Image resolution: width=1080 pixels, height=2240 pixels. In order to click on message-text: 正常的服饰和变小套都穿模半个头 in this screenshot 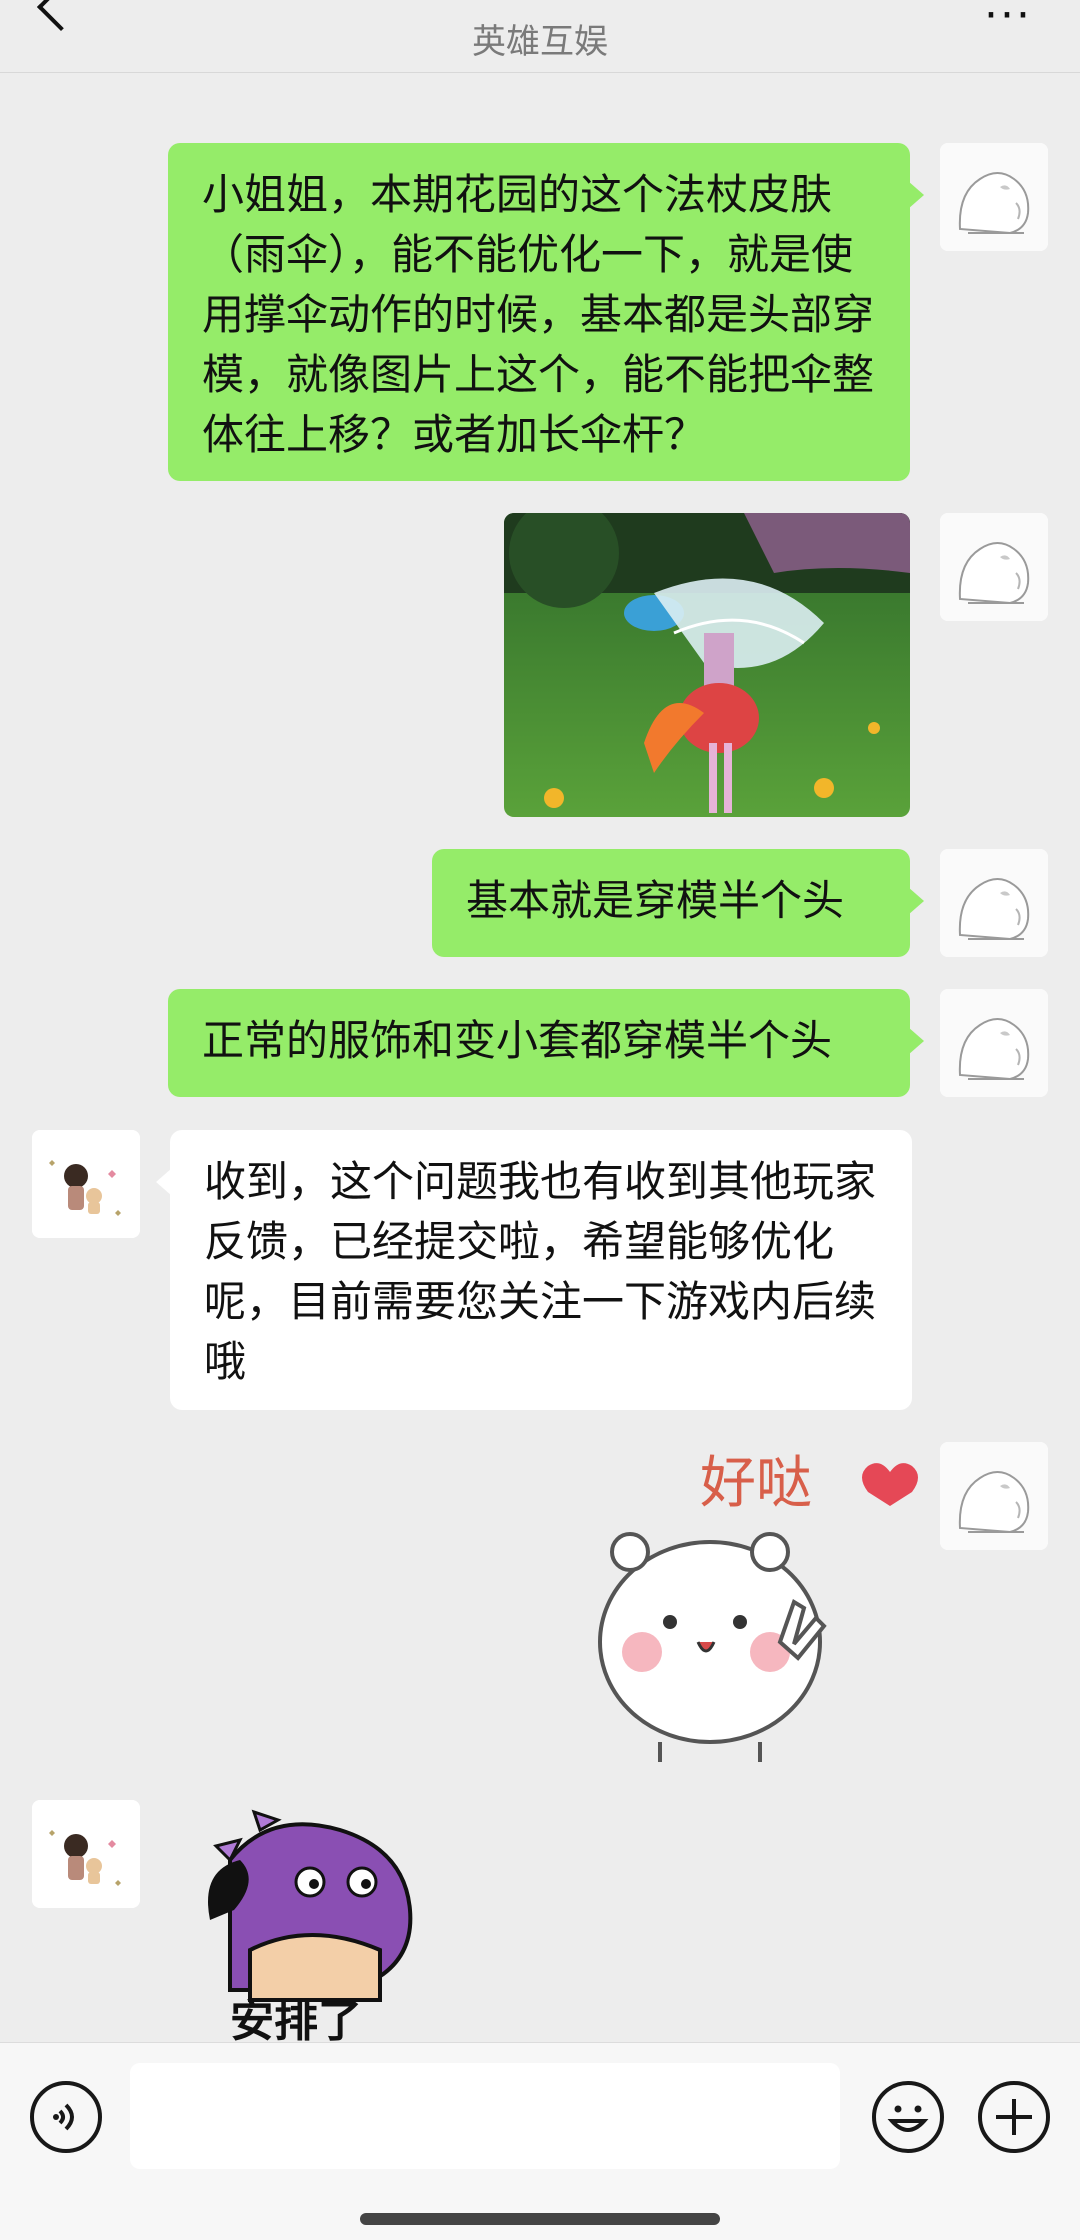, I will do `click(517, 1040)`.